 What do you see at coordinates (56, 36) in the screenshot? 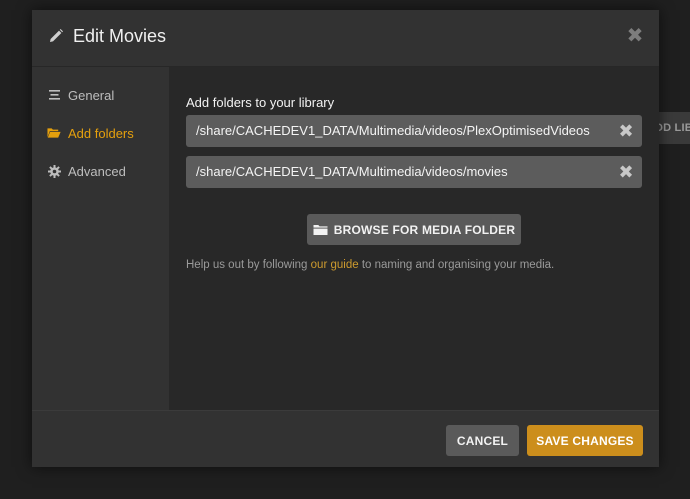
I see `pencil-icon` at bounding box center [56, 36].